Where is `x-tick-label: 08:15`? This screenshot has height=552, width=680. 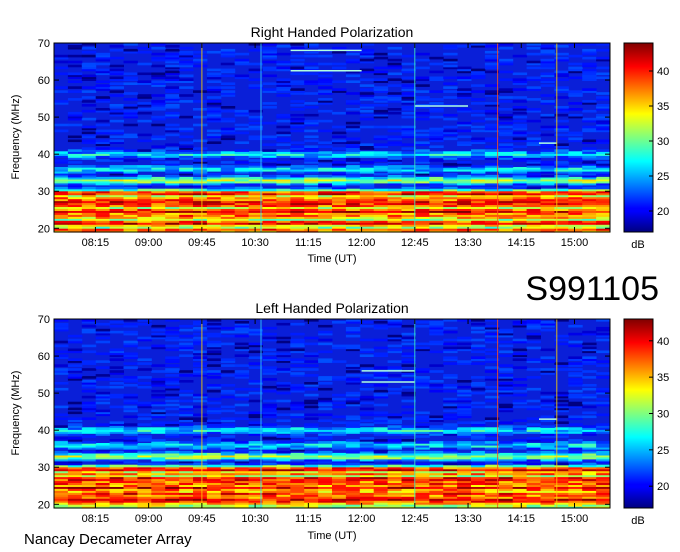
x-tick-label: 08:15 is located at coordinates (96, 519).